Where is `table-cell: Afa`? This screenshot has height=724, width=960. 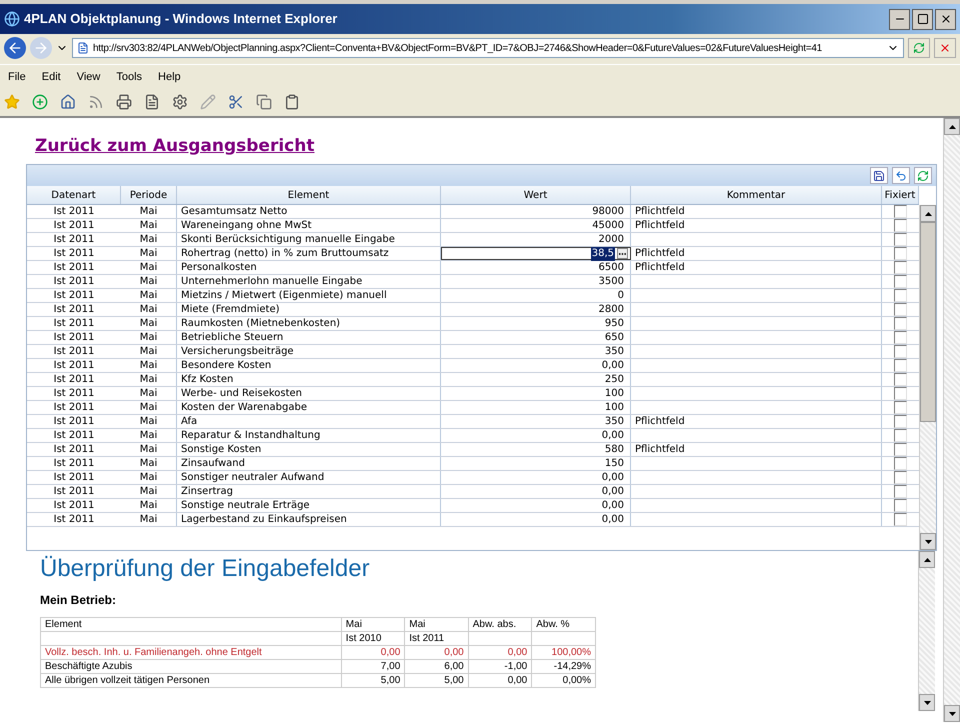
table-cell: Afa is located at coordinates (309, 421).